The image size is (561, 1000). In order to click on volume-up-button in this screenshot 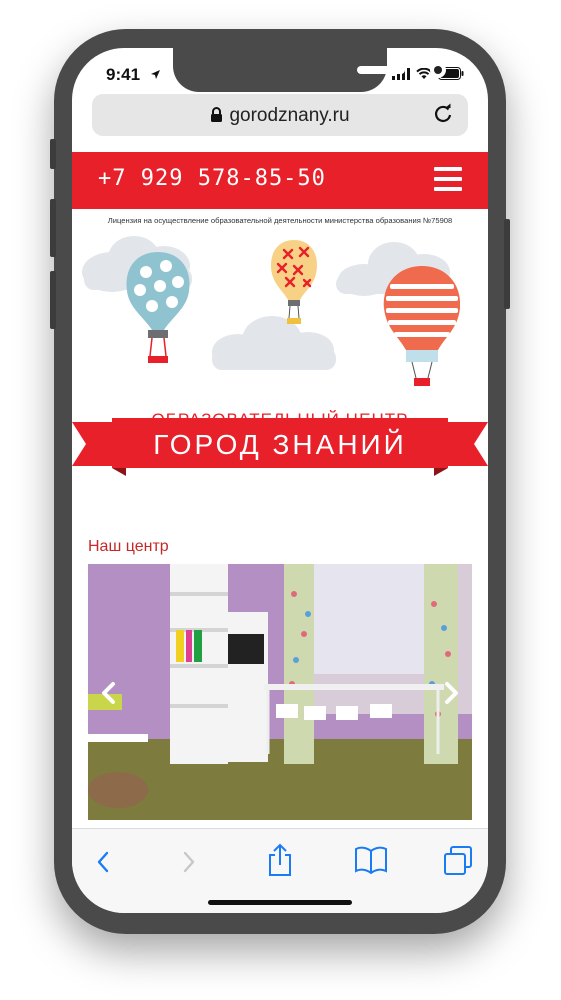, I will do `click(53, 228)`.